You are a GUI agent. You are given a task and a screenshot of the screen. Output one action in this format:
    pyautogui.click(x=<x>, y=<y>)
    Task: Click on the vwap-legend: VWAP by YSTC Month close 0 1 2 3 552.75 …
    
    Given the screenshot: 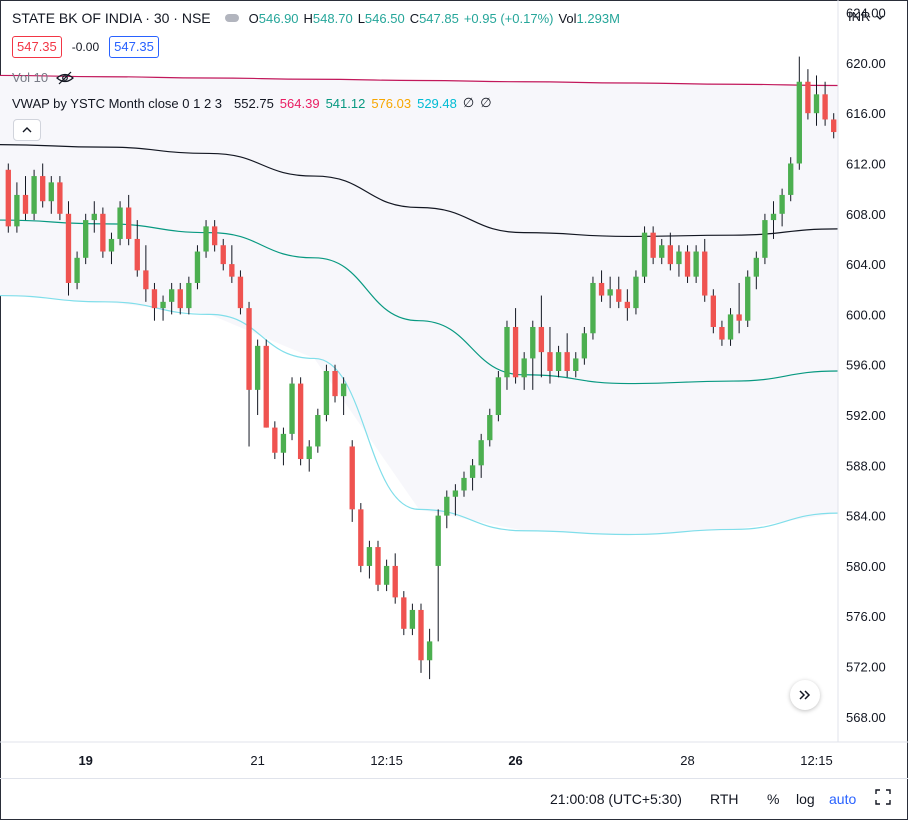 What is the action you would take?
    pyautogui.click(x=255, y=103)
    